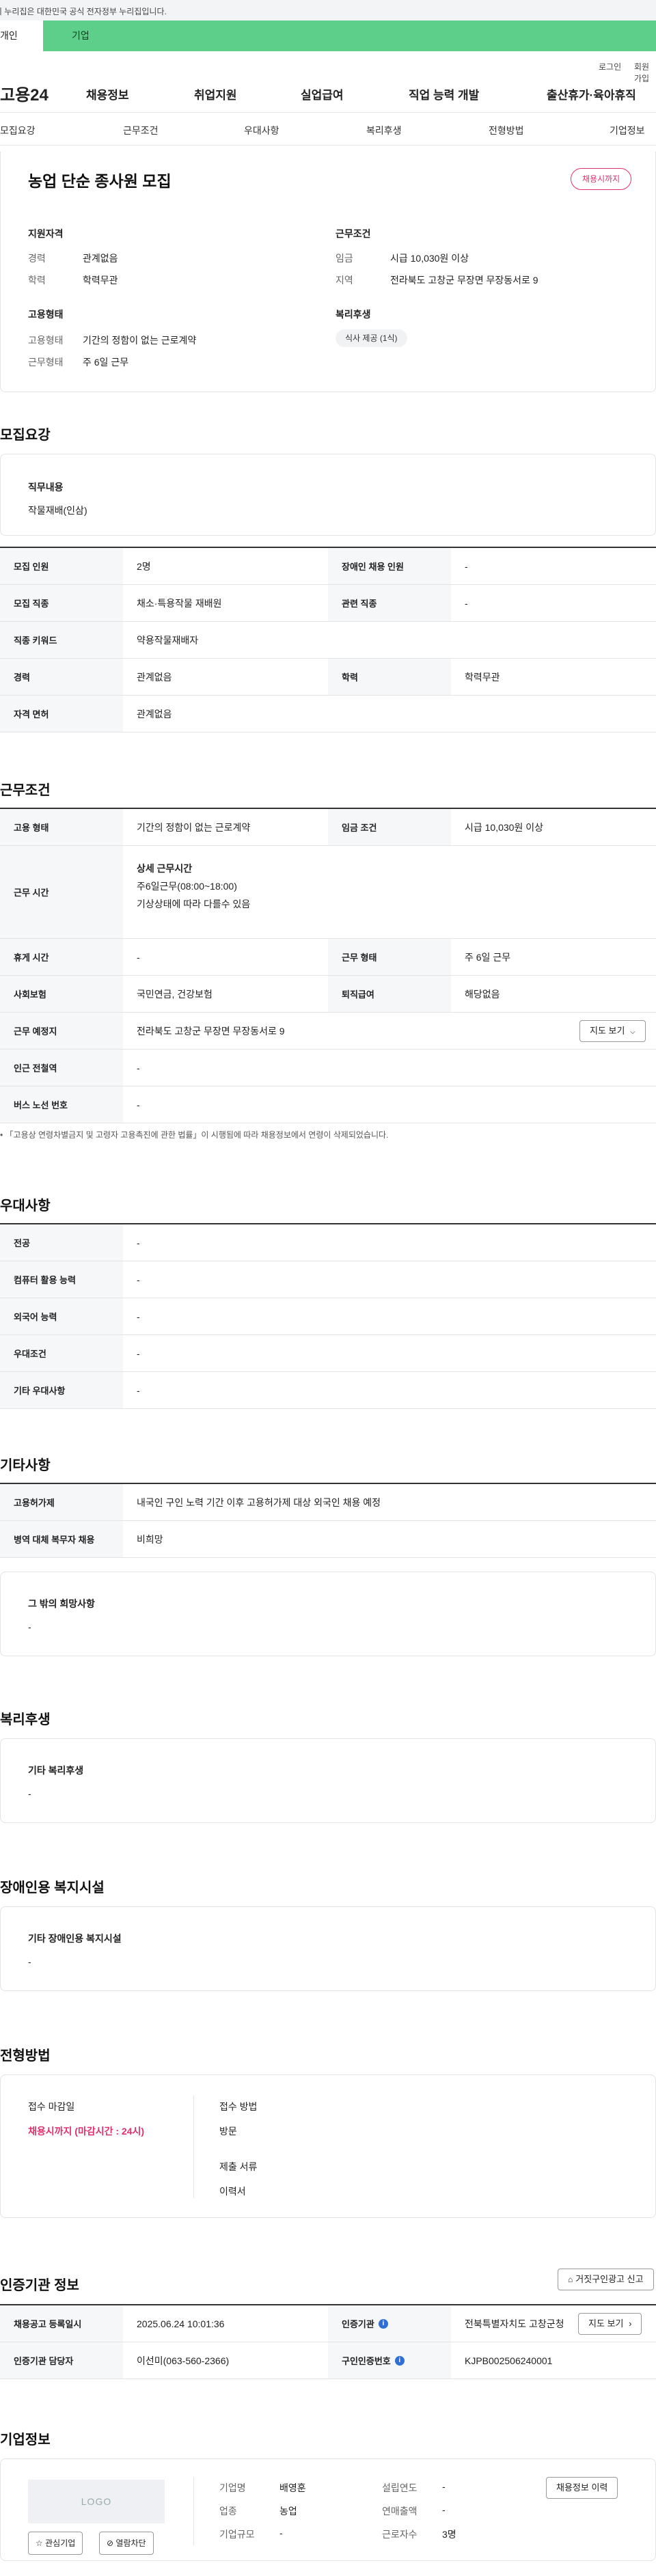  Describe the element at coordinates (61, 677) in the screenshot. I see `row-label: 경력` at that location.